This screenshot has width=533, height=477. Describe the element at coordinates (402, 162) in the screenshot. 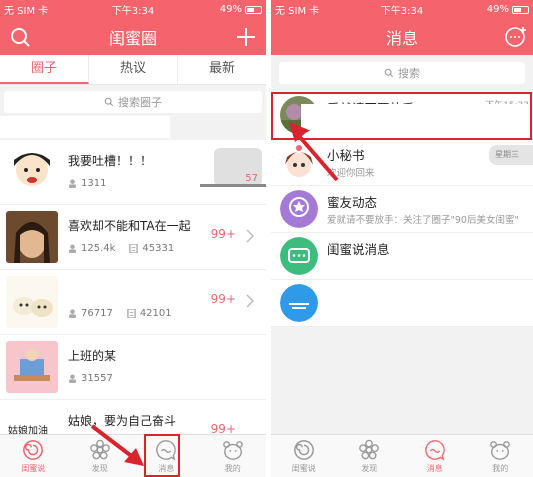

I see `conversation-row: 小秘书 欢迎你回来 星期三` at that location.